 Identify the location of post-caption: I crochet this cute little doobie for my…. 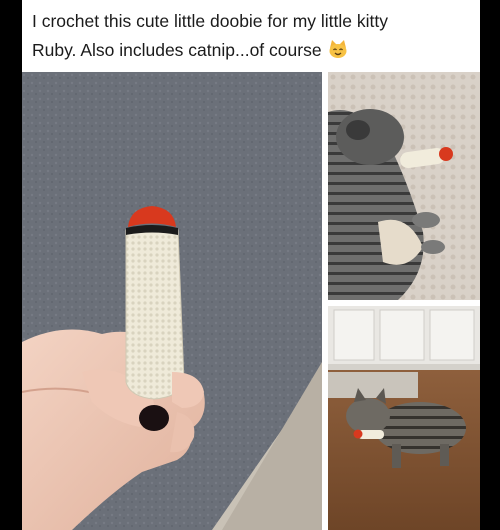
(252, 37).